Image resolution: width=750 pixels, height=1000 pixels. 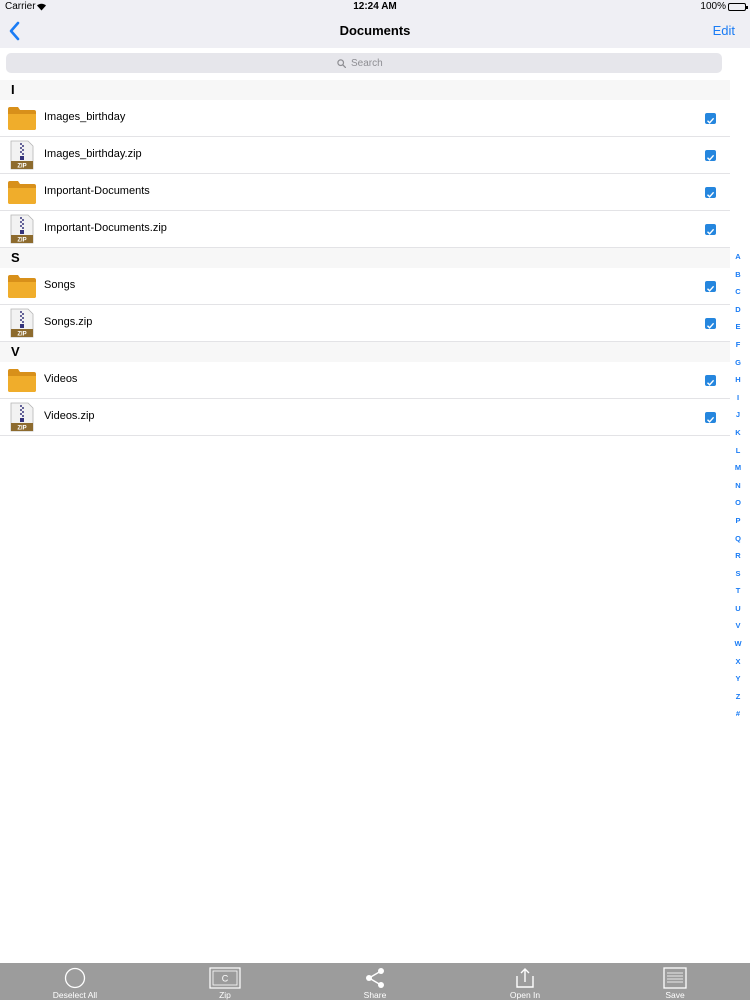 I want to click on open-in-button: Open In, so click(x=525, y=981).